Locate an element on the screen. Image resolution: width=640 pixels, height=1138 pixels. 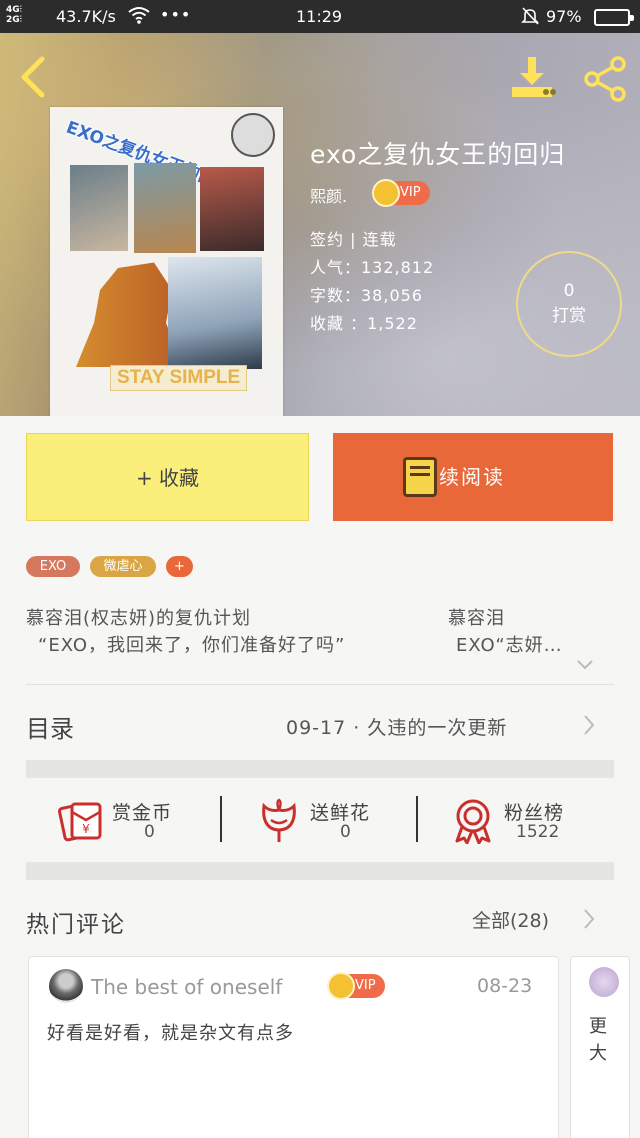
battery-percent: 97% is located at coordinates (564, 16).